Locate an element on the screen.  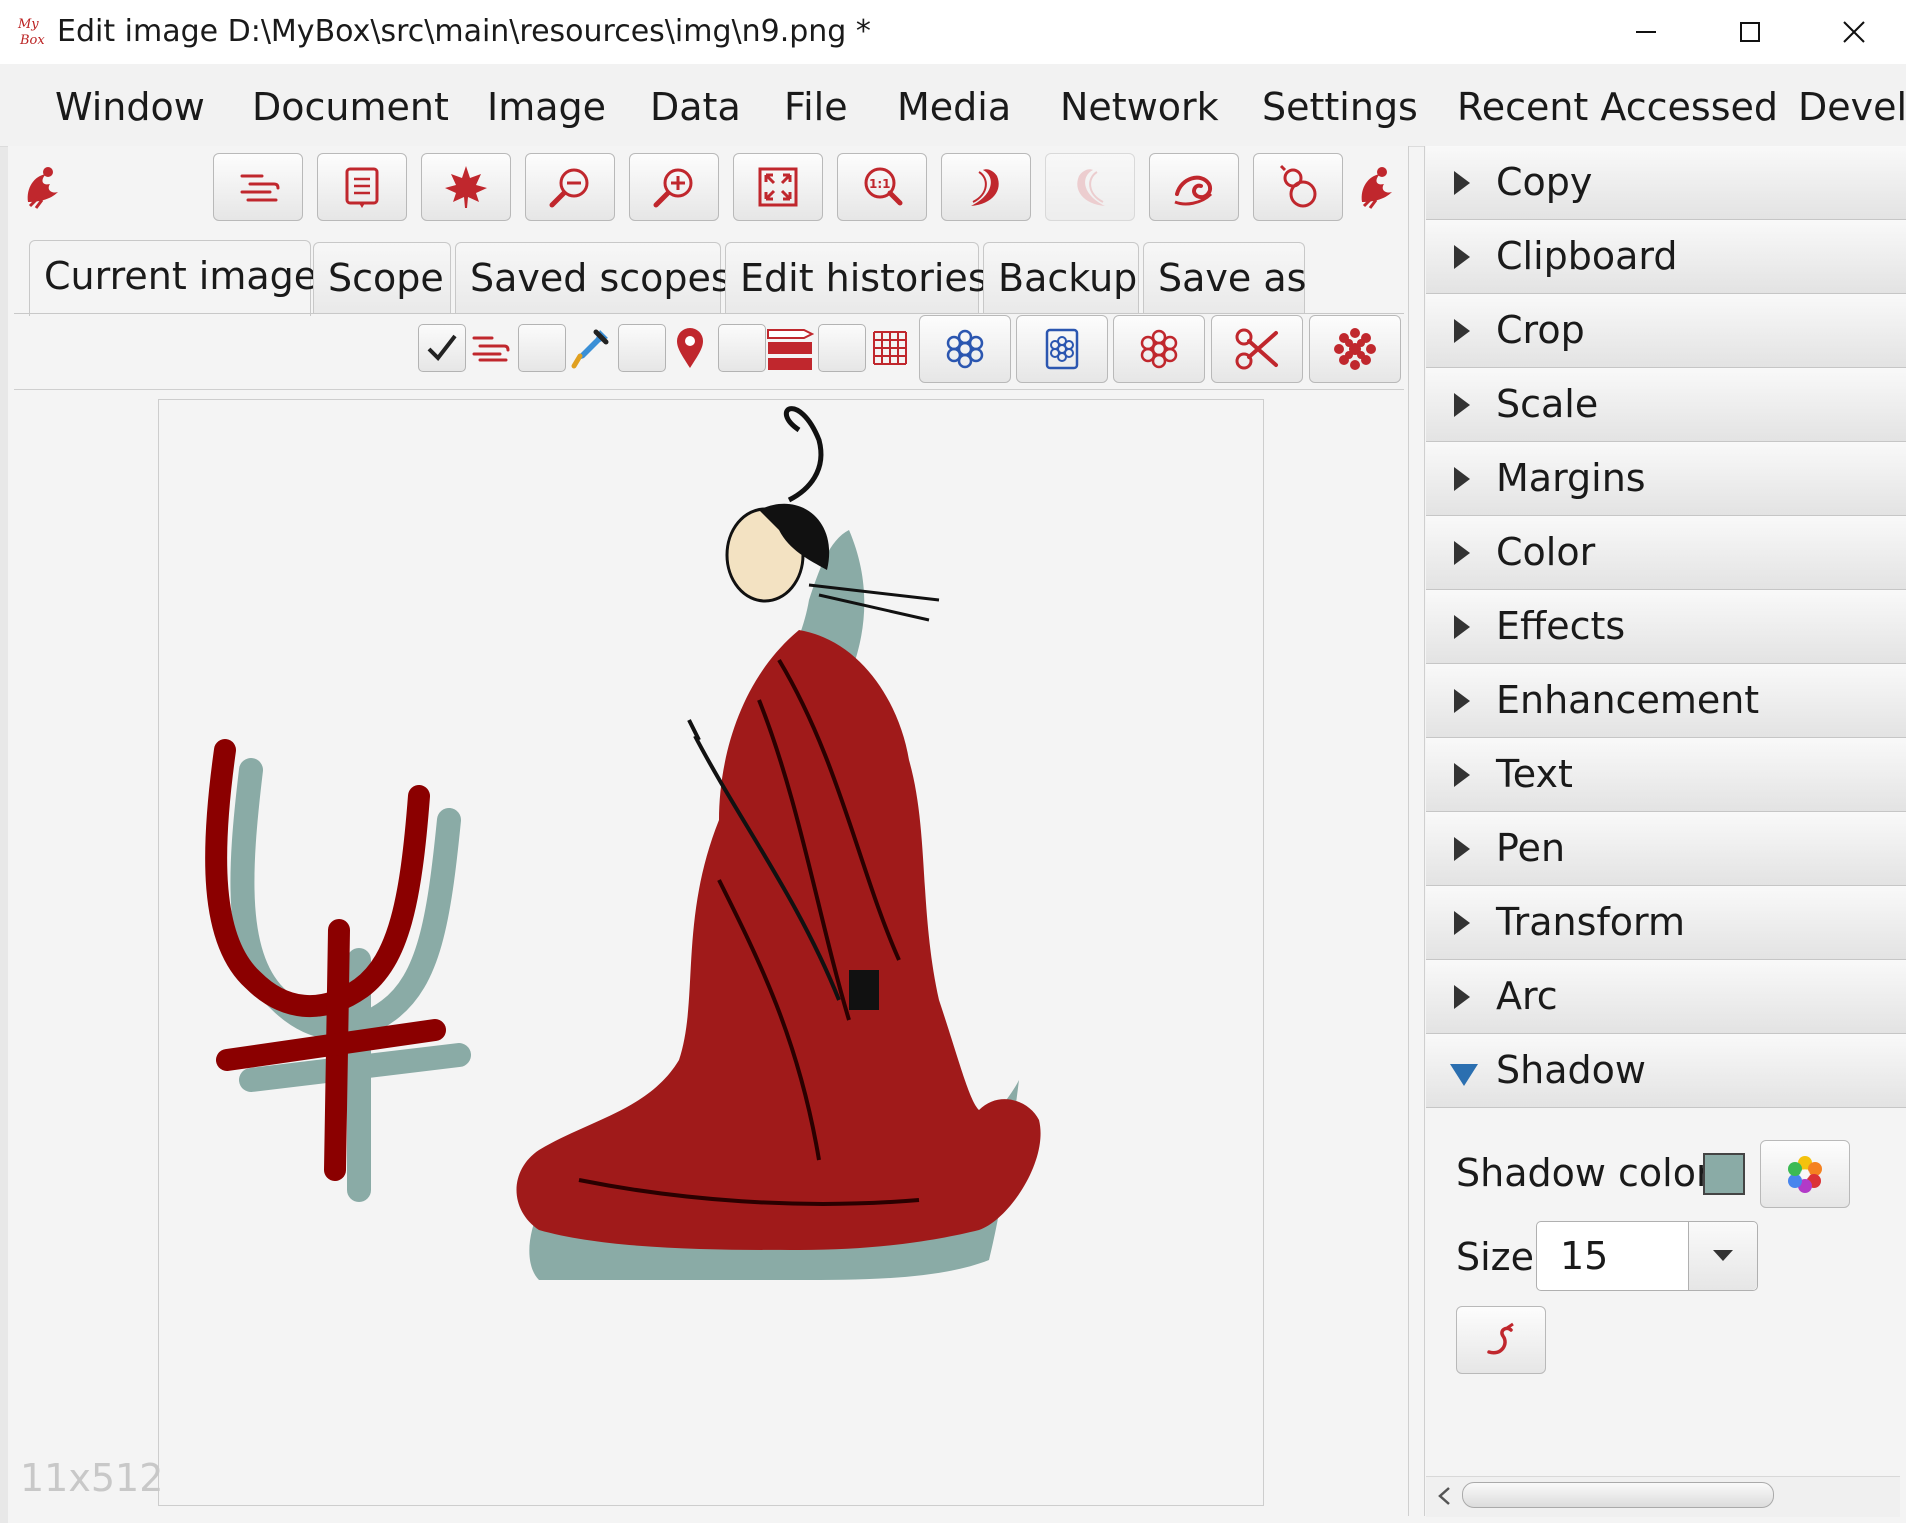
svg-text: My is located at coordinates (28, 24).